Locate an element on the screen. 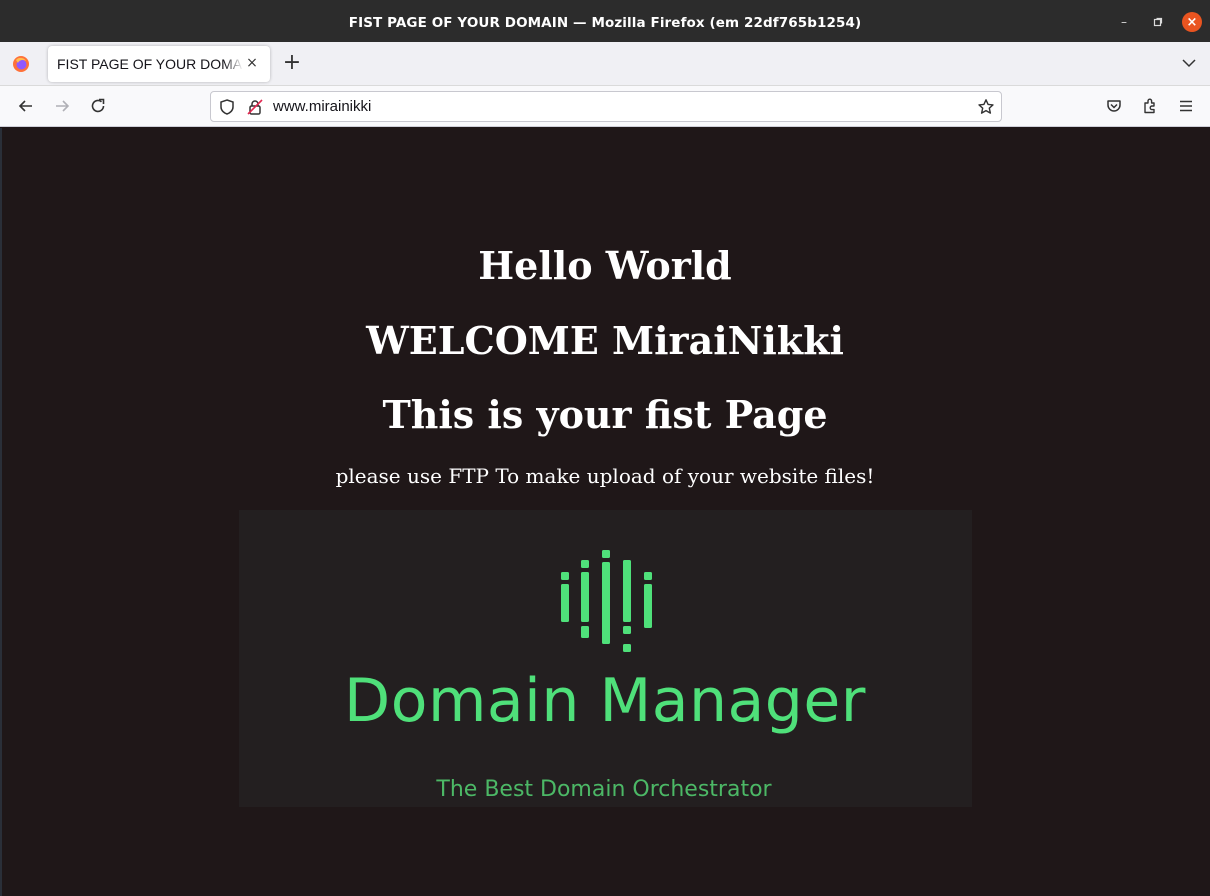  close-icon: × is located at coordinates (1192, 22).